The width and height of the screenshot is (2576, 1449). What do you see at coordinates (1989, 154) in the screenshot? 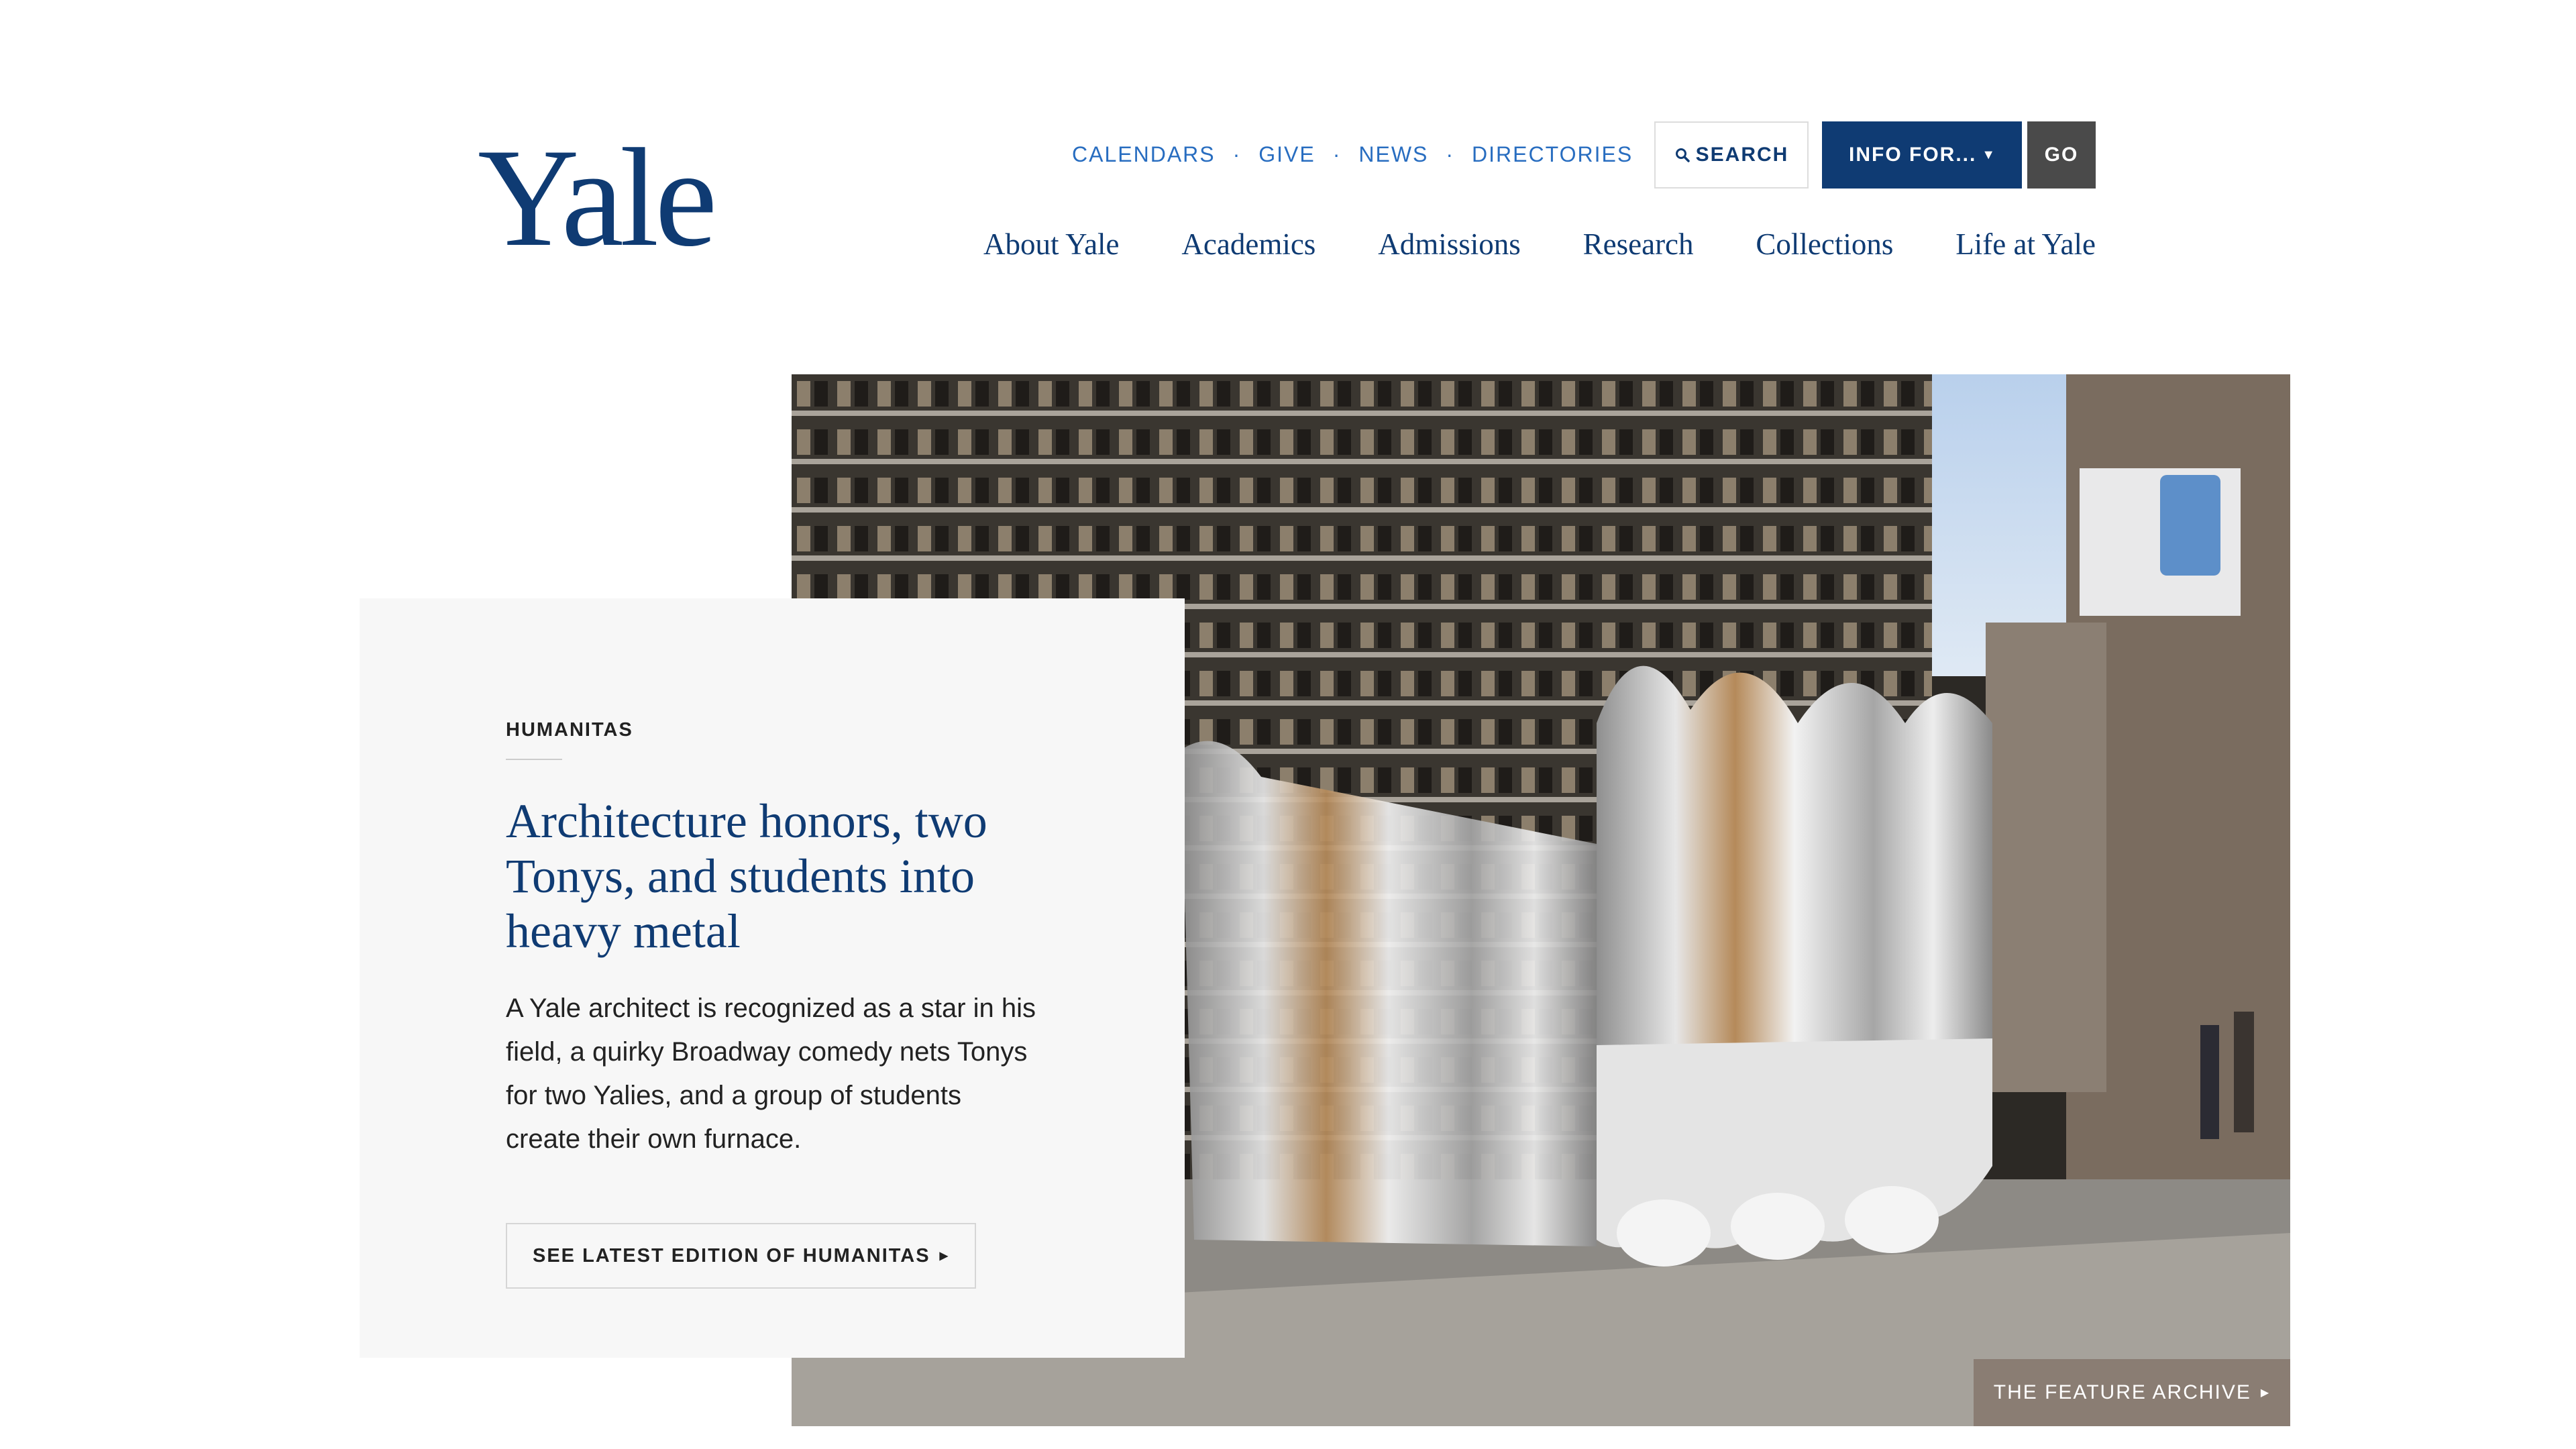
I see `caret-down-icon: ▼` at bounding box center [1989, 154].